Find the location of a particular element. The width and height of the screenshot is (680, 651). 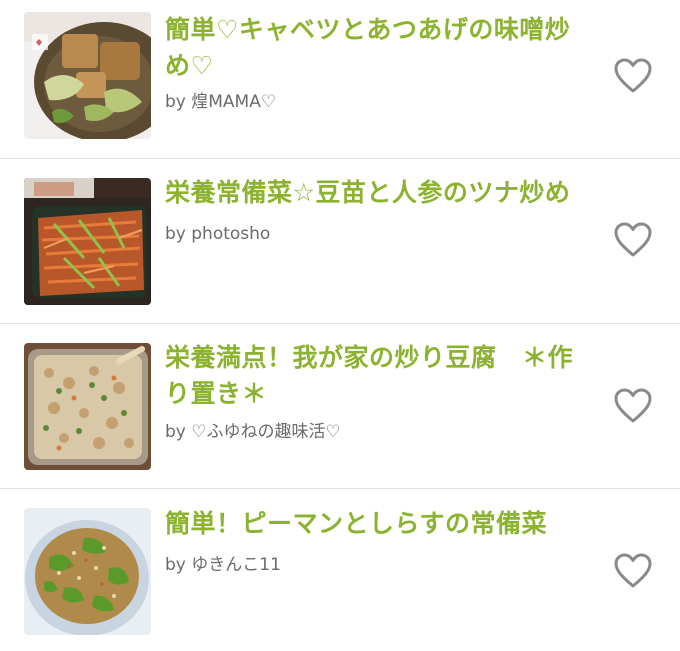

fried-tofu-cabbage-photo is located at coordinates (87, 75).